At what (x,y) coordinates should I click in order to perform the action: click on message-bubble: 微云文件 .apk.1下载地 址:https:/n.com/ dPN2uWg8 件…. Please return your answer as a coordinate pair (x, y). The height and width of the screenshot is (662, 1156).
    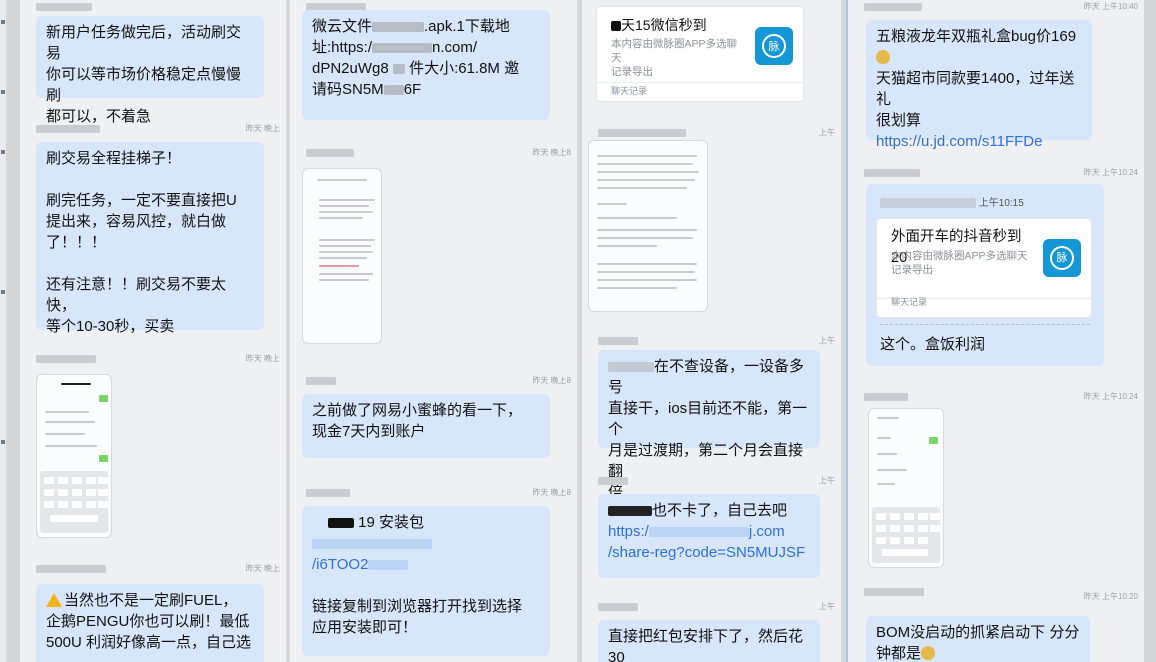
    Looking at the image, I should click on (426, 65).